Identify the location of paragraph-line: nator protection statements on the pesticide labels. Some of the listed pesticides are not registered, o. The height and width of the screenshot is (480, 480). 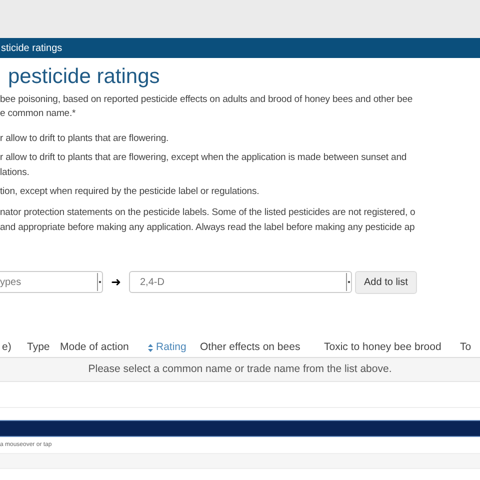
(208, 213).